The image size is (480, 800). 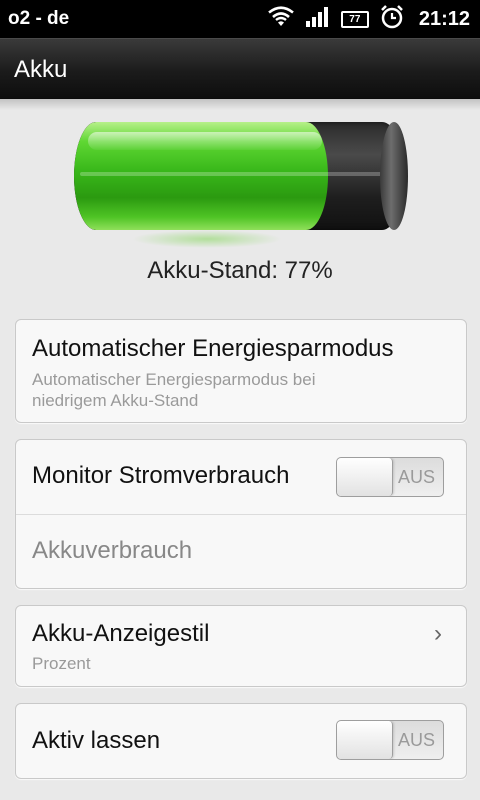 I want to click on monitor-row: Monitor Stromverbrauch AUS, so click(x=241, y=477).